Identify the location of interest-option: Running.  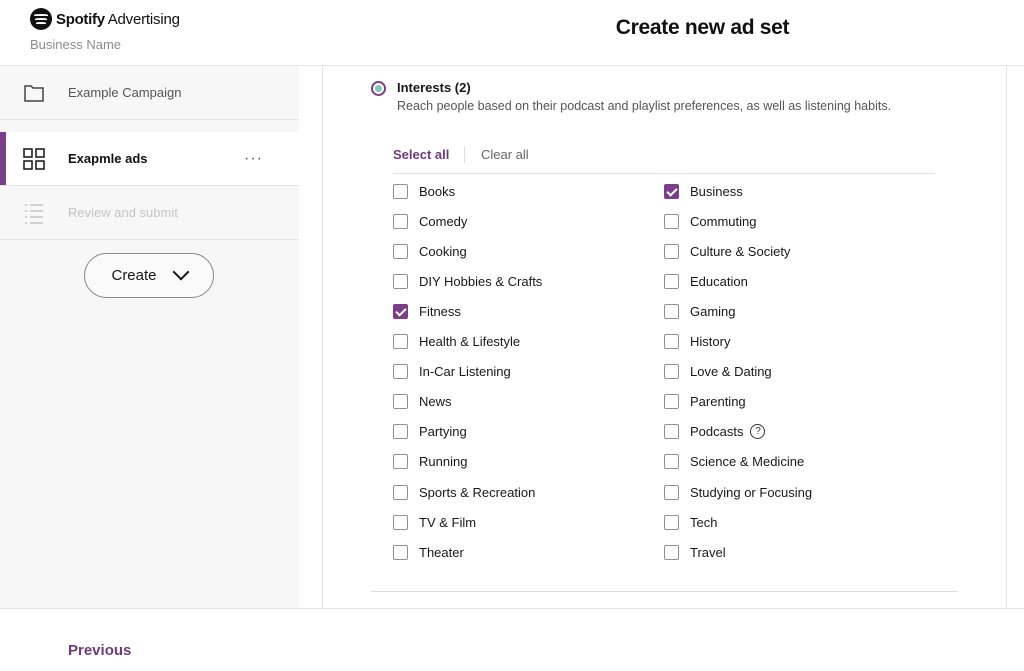
(430, 462).